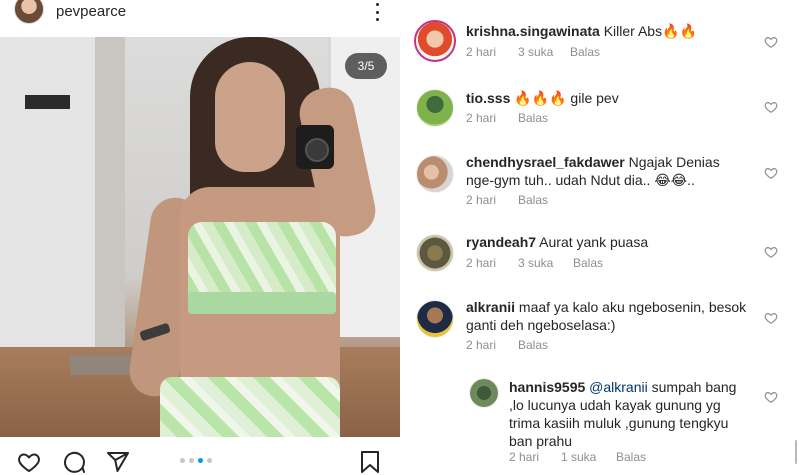  I want to click on comment-username: chendhysrael_fakdawer, so click(545, 162).